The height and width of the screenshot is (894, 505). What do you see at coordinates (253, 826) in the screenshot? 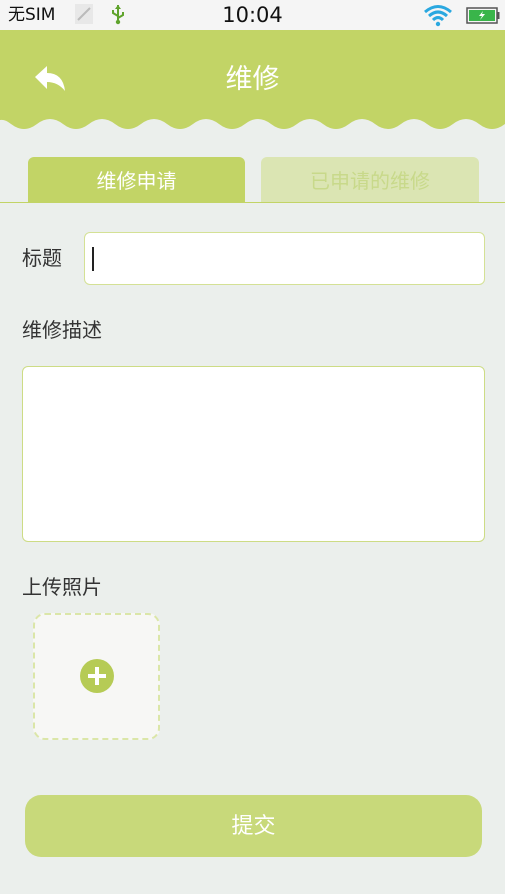
I see `submit-button: 提交` at bounding box center [253, 826].